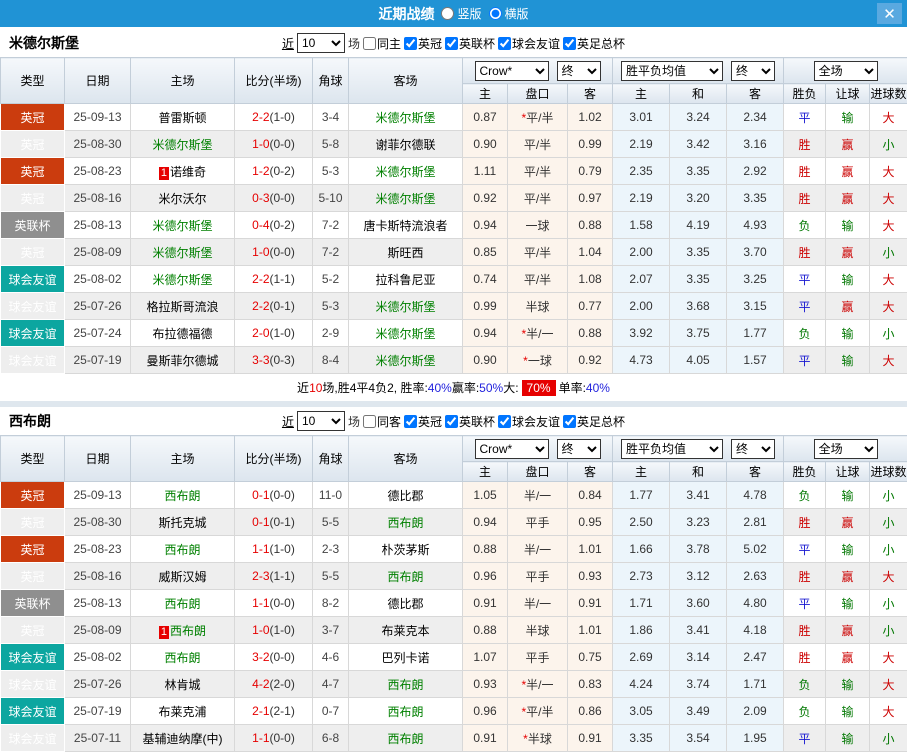 The image size is (907, 752). I want to click on score-halftime: 1-1(0-0), so click(274, 603).